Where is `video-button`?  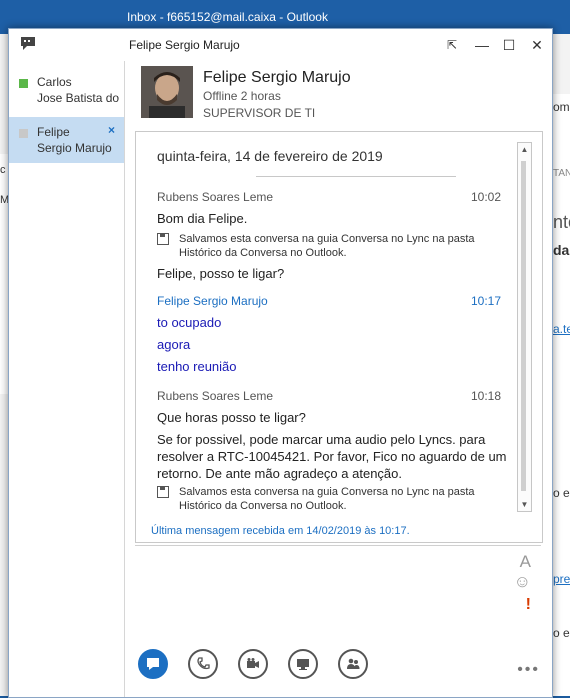 video-button is located at coordinates (253, 664).